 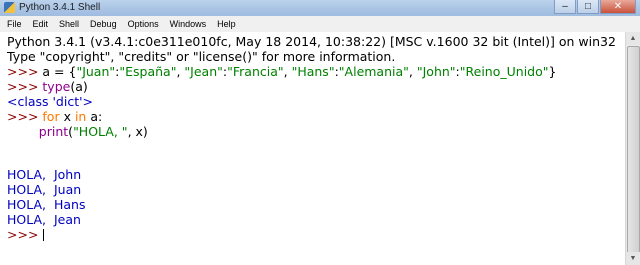 What do you see at coordinates (320, 8) in the screenshot?
I see `title-bar: Python 3.4.1 Shell ‒ □ ✕` at bounding box center [320, 8].